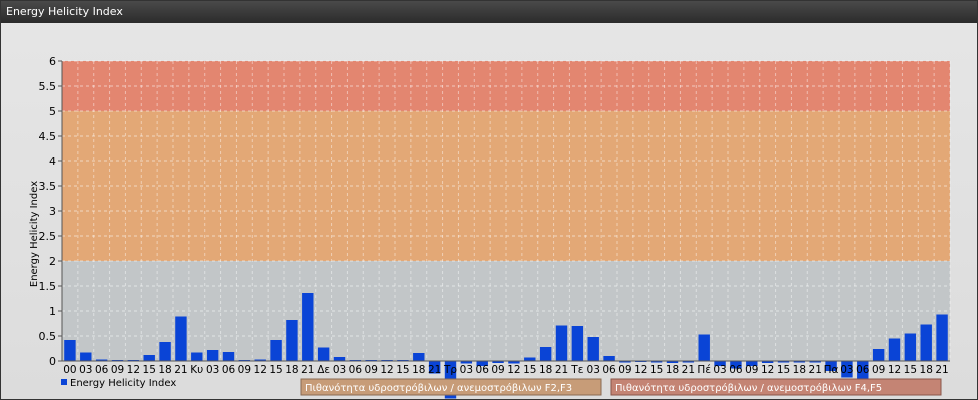 This screenshot has width=978, height=400. Describe the element at coordinates (831, 370) in the screenshot. I see `x-tick-label: Πα` at that location.